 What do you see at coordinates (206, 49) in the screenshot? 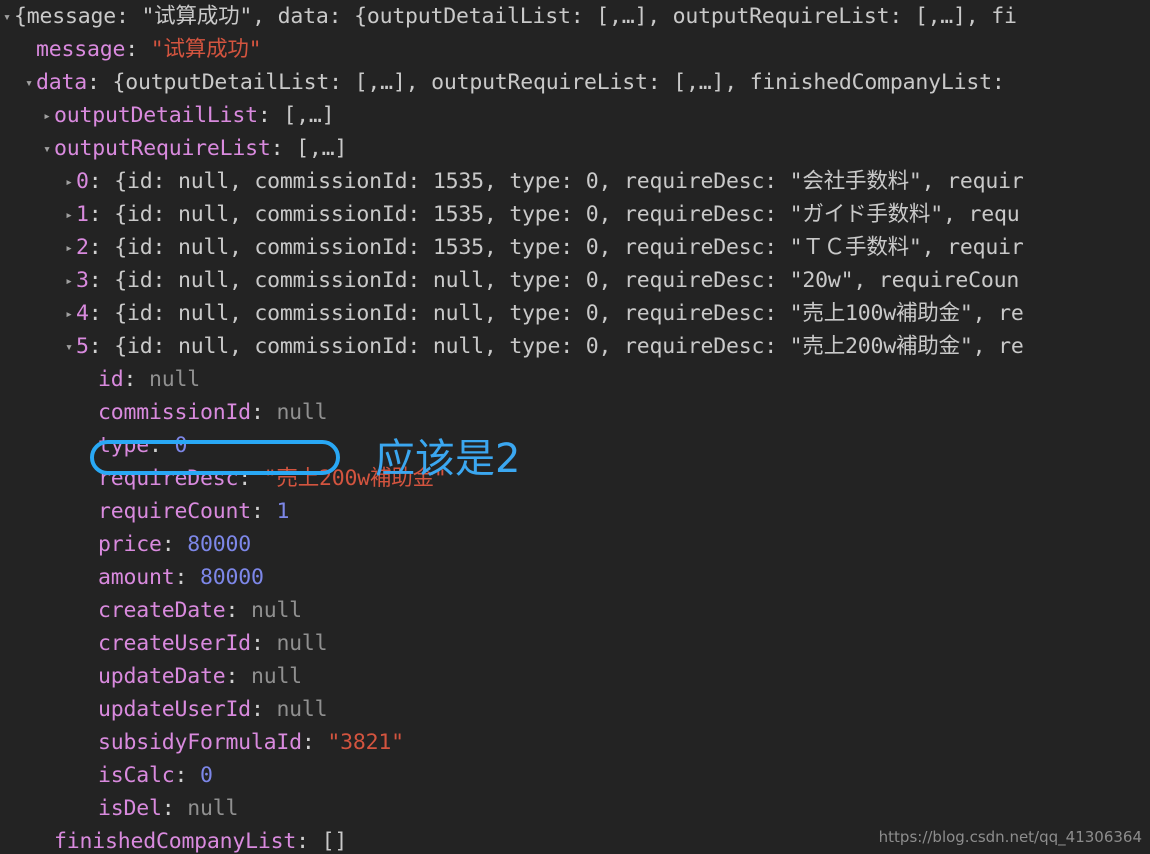
I see `property-value: "试算成功"` at bounding box center [206, 49].